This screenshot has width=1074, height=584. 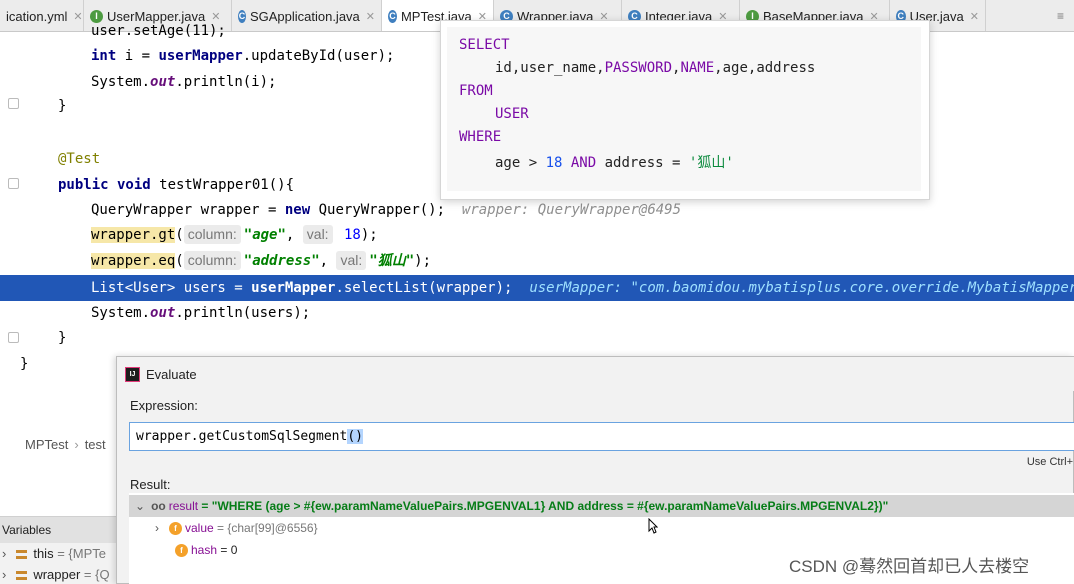 I want to click on intellij-logo-icon: IJ, so click(x=132, y=374).